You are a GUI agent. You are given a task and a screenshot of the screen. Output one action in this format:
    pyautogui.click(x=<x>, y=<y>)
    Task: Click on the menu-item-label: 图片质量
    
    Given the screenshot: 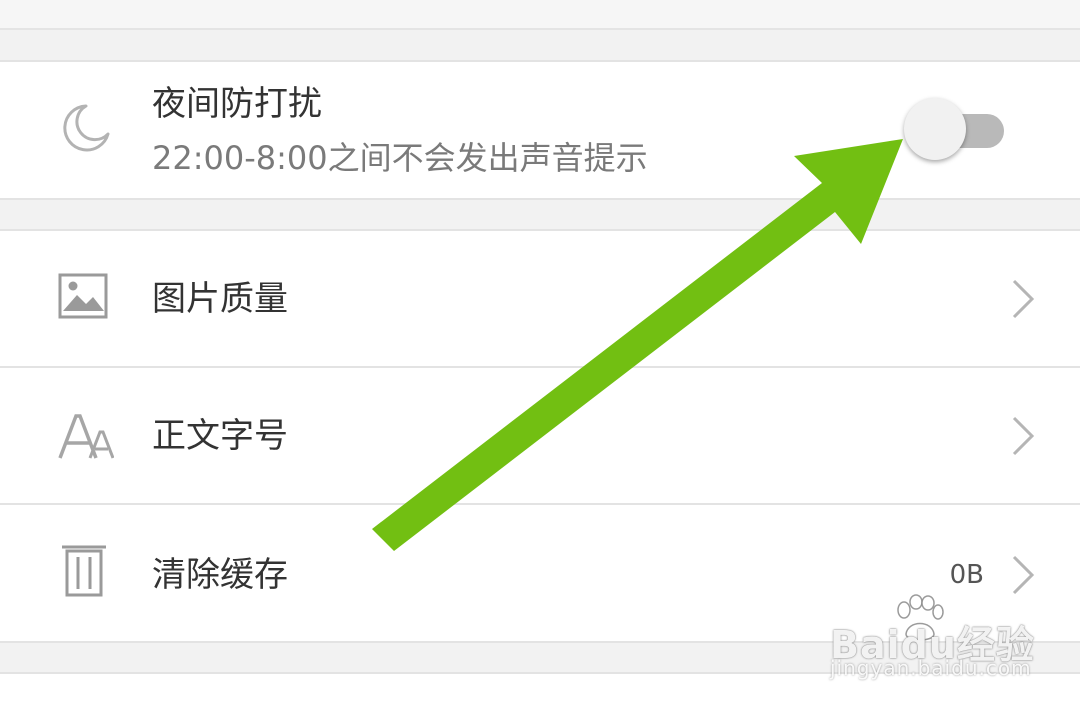 What is the action you would take?
    pyautogui.click(x=220, y=299)
    